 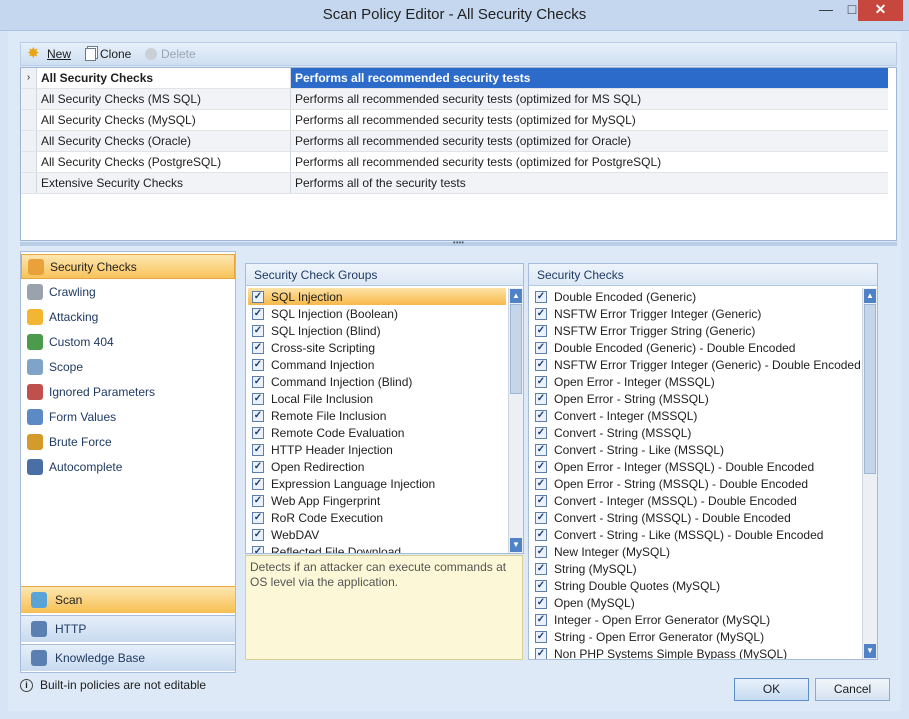 What do you see at coordinates (377, 534) in the screenshot?
I see `list-item: ✓ WebDAV` at bounding box center [377, 534].